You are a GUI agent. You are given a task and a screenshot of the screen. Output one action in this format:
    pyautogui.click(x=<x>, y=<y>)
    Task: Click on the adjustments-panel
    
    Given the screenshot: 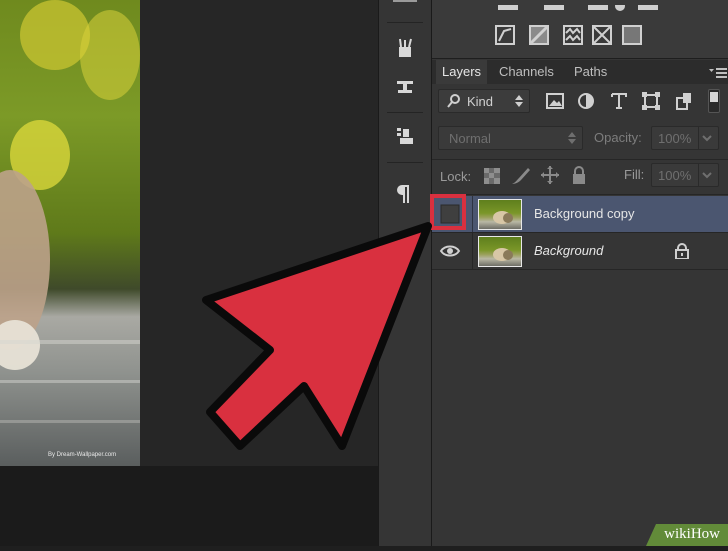 What is the action you would take?
    pyautogui.click(x=580, y=29)
    